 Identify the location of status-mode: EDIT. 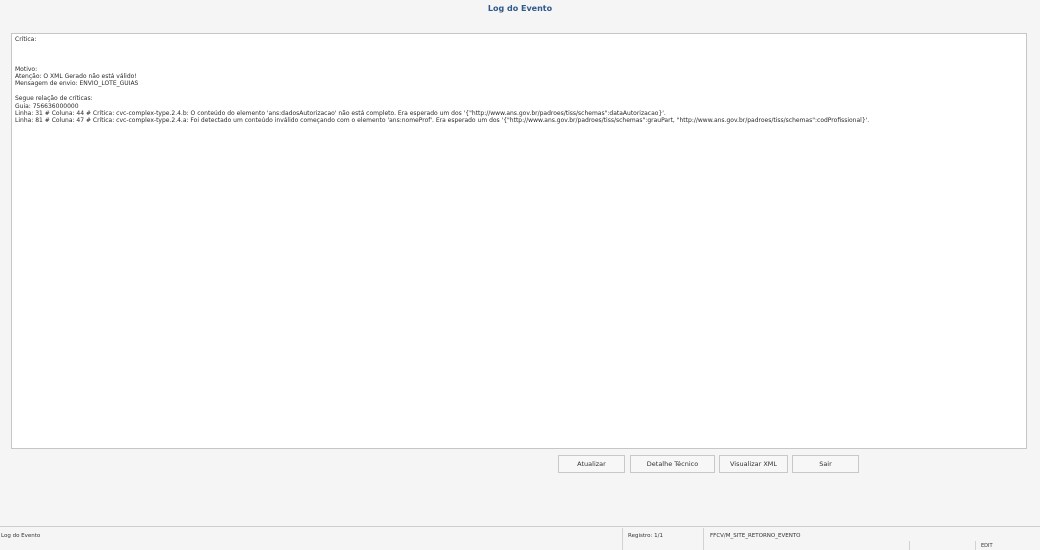
(987, 546).